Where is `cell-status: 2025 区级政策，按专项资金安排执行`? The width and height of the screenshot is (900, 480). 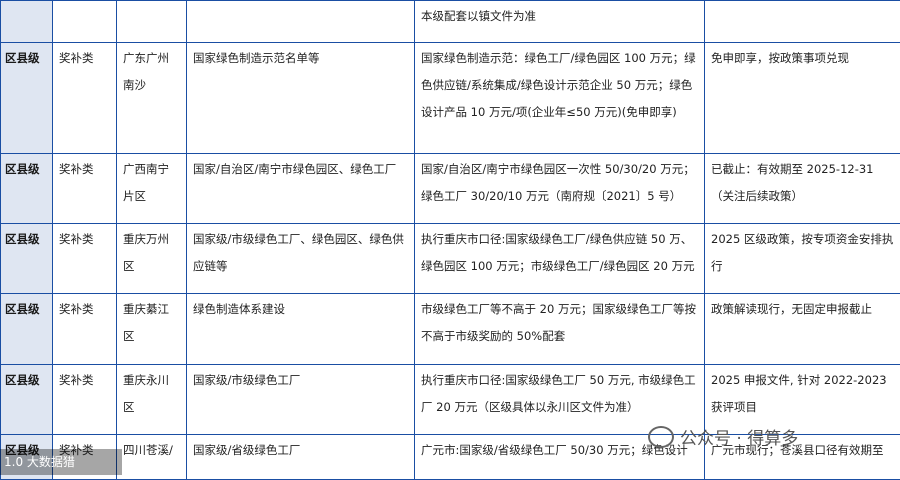 cell-status: 2025 区级政策，按专项资金安排执行 is located at coordinates (802, 259).